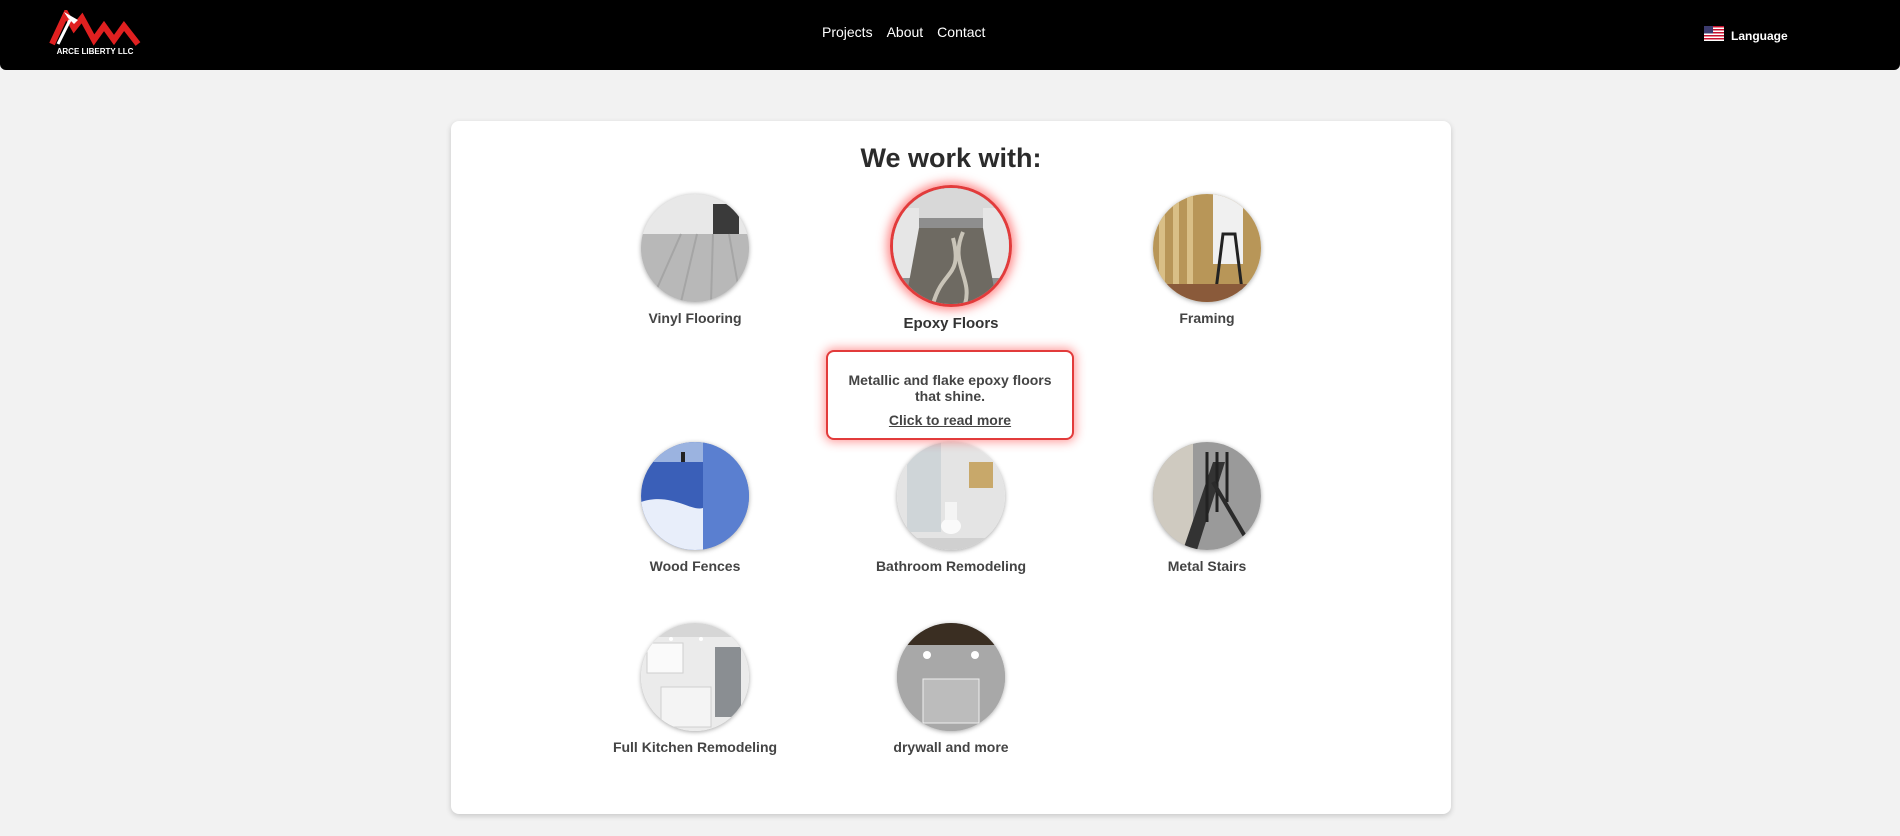  What do you see at coordinates (951, 566) in the screenshot?
I see `service-label: Bathroom Remodeling` at bounding box center [951, 566].